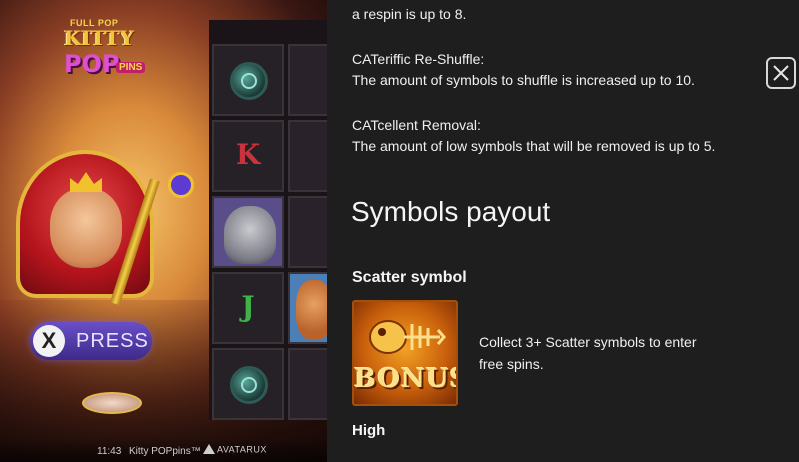  I want to click on reel-grid: K J, so click(268, 220).